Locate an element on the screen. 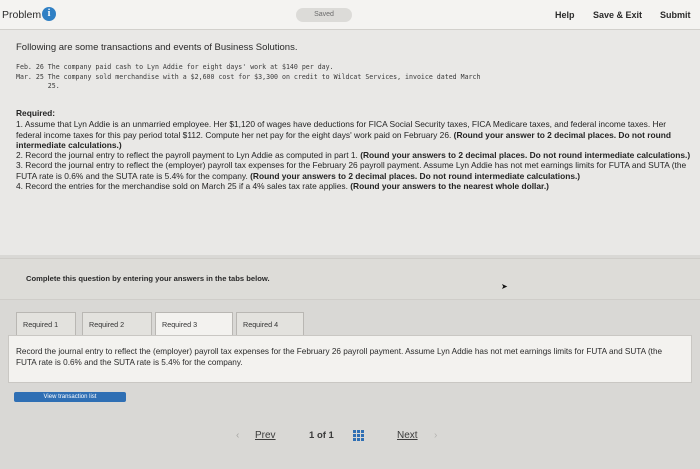  transaction-mar-25-cont: 25. is located at coordinates (38, 86).